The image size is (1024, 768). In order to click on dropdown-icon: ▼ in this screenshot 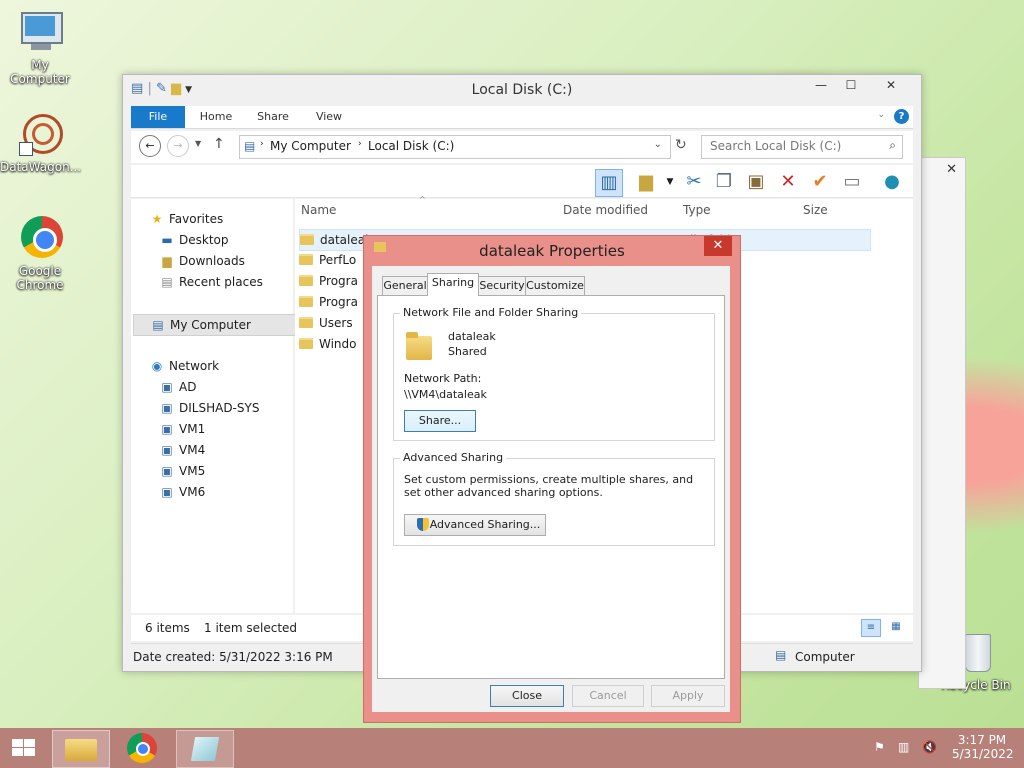, I will do `click(670, 182)`.